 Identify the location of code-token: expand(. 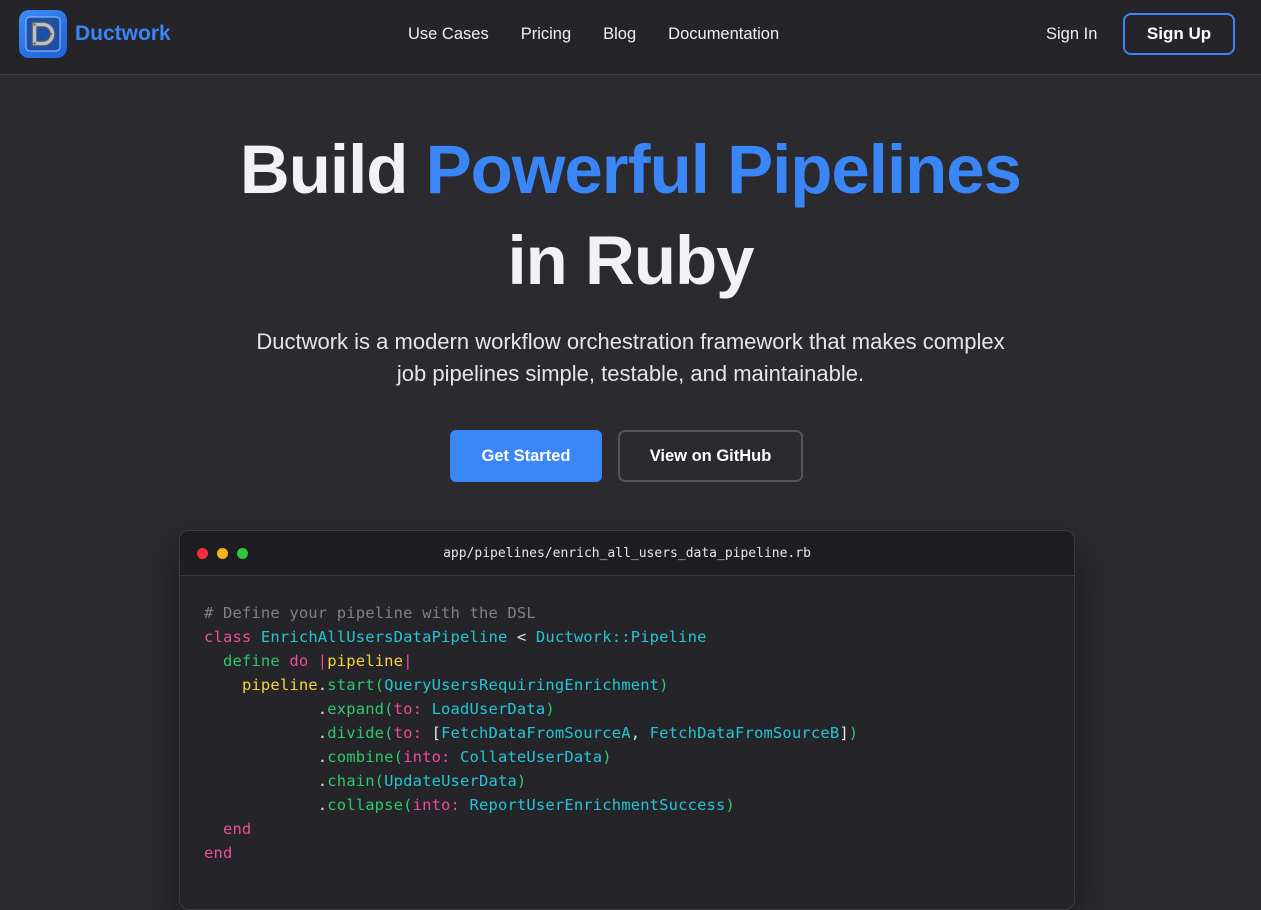
(360, 709).